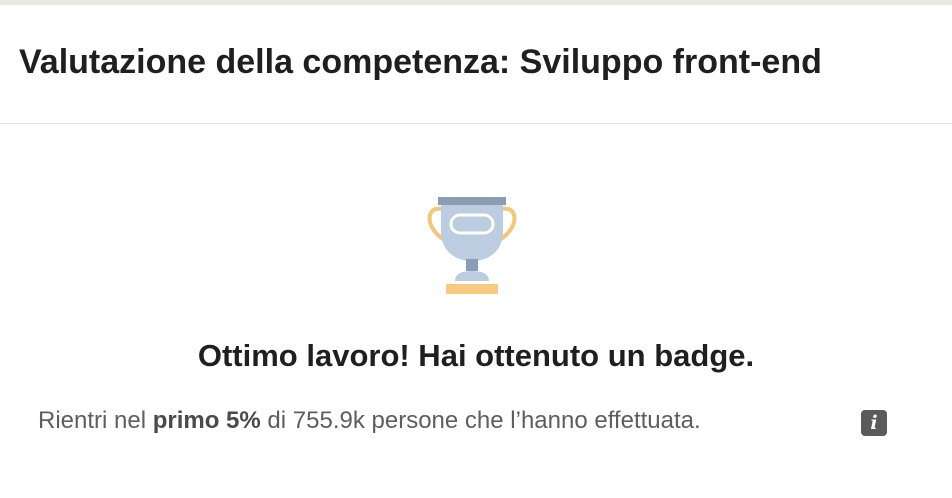 Image resolution: width=952 pixels, height=498 pixels. What do you see at coordinates (476, 355) in the screenshot?
I see `success-heading: Ottimo lavoro! Hai ottenuto un badge.` at bounding box center [476, 355].